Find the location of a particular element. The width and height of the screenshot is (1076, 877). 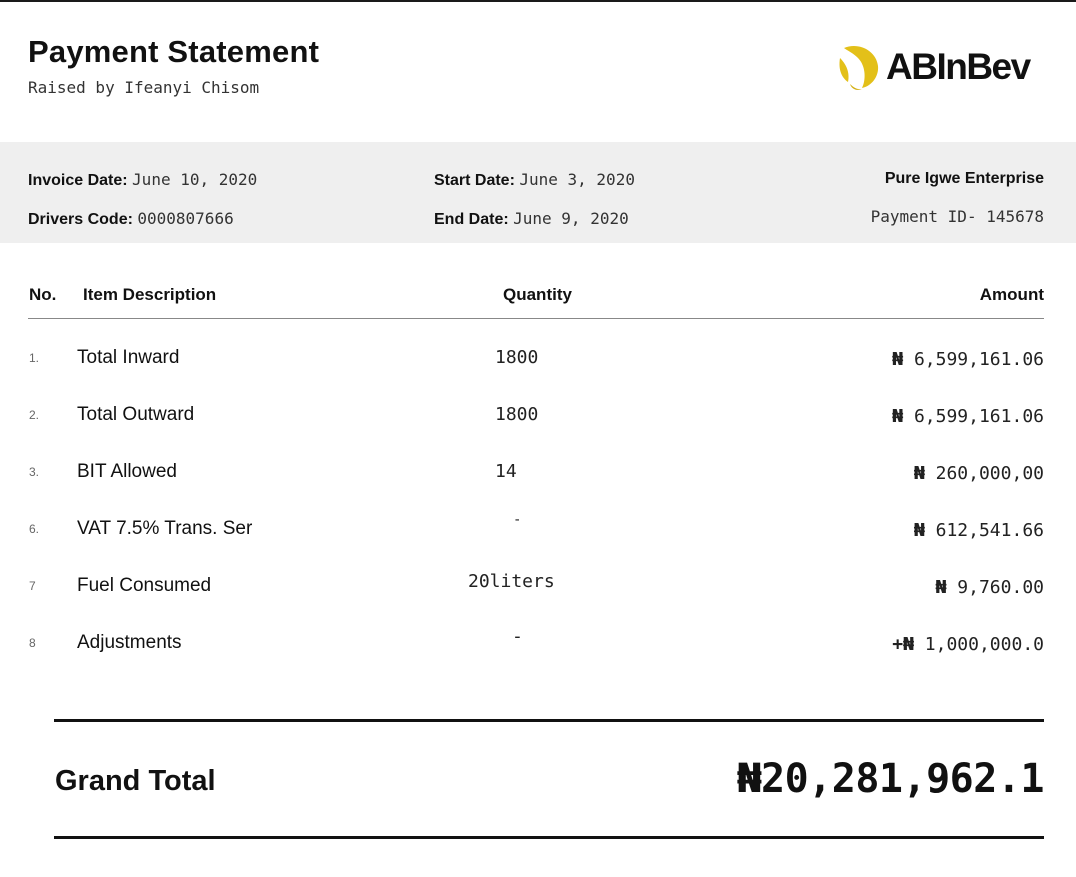

invoice-date: Invoice Date: June 10, 2020 is located at coordinates (142, 180).